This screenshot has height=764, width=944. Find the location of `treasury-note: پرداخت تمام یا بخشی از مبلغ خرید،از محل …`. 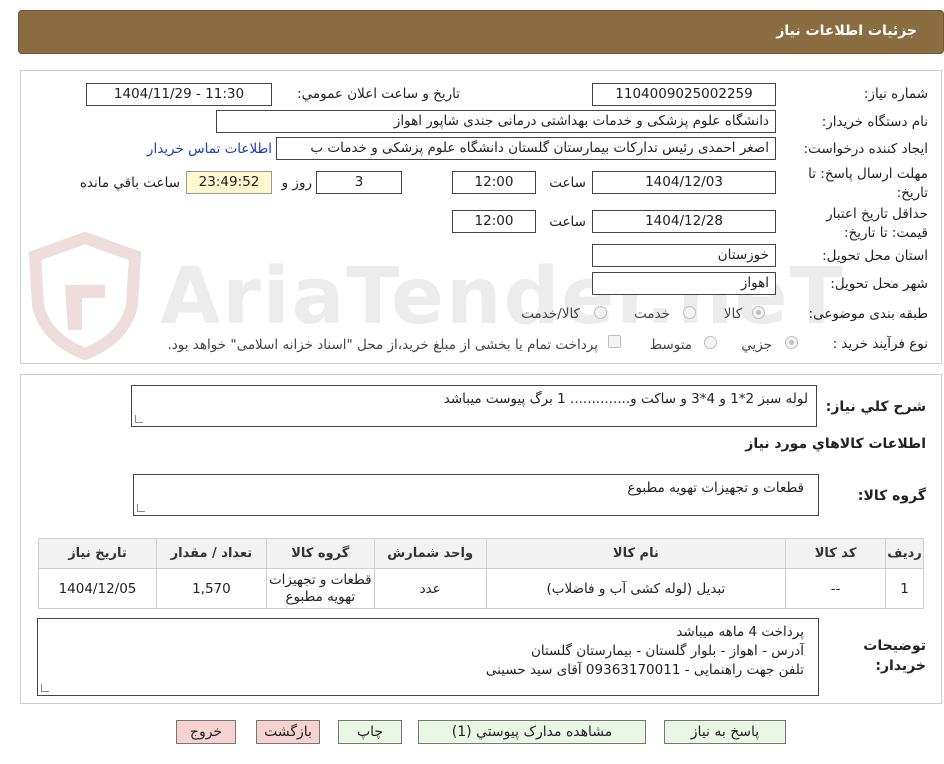

treasury-note: پرداخت تمام یا بخشی از مبلغ خرید،از محل … is located at coordinates (382, 345).